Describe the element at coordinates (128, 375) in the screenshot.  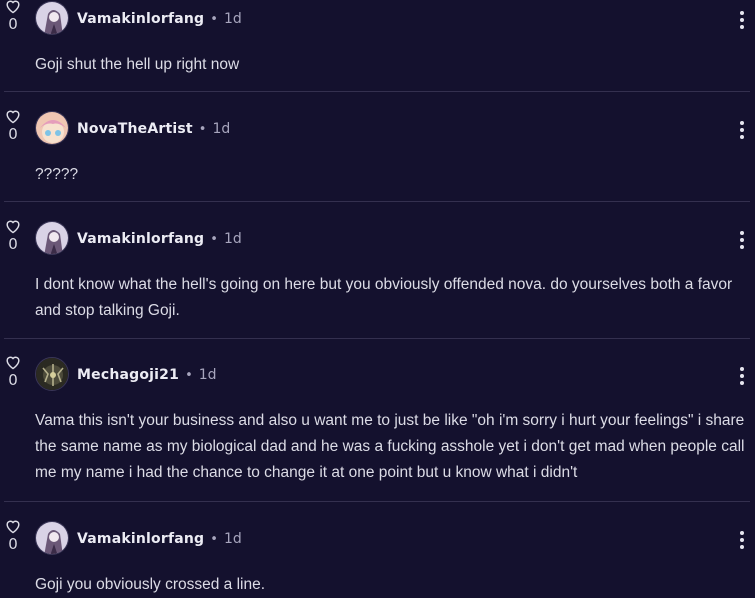
I see `username: Mechagoji21` at that location.